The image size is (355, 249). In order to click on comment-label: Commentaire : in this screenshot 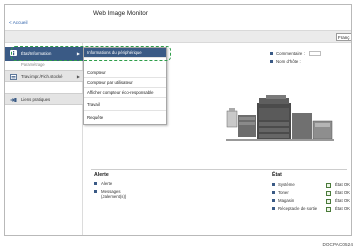, I will do `click(290, 53)`.